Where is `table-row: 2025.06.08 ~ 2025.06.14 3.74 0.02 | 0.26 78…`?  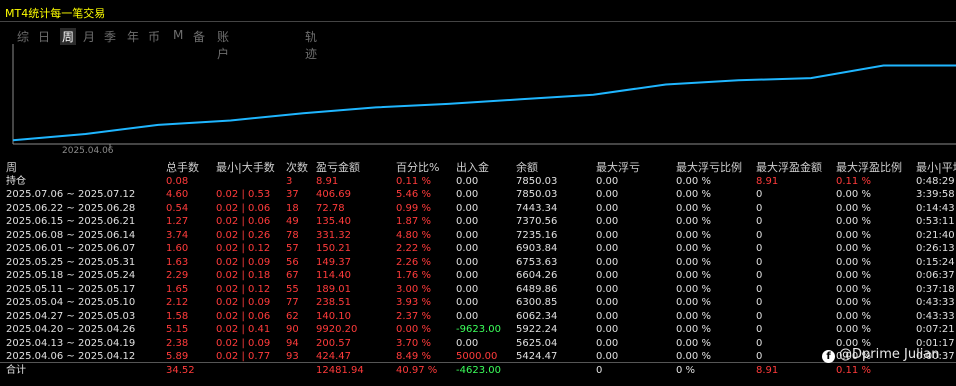 table-row: 2025.06.08 ~ 2025.06.14 3.74 0.02 | 0.26 78… is located at coordinates (478, 235).